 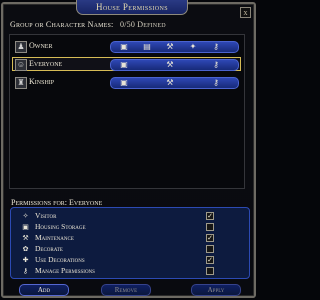 I want to click on group-row-owner: ♟ Owner ▣ ▤ ⚒ ✦ ⚷, so click(x=126, y=46).